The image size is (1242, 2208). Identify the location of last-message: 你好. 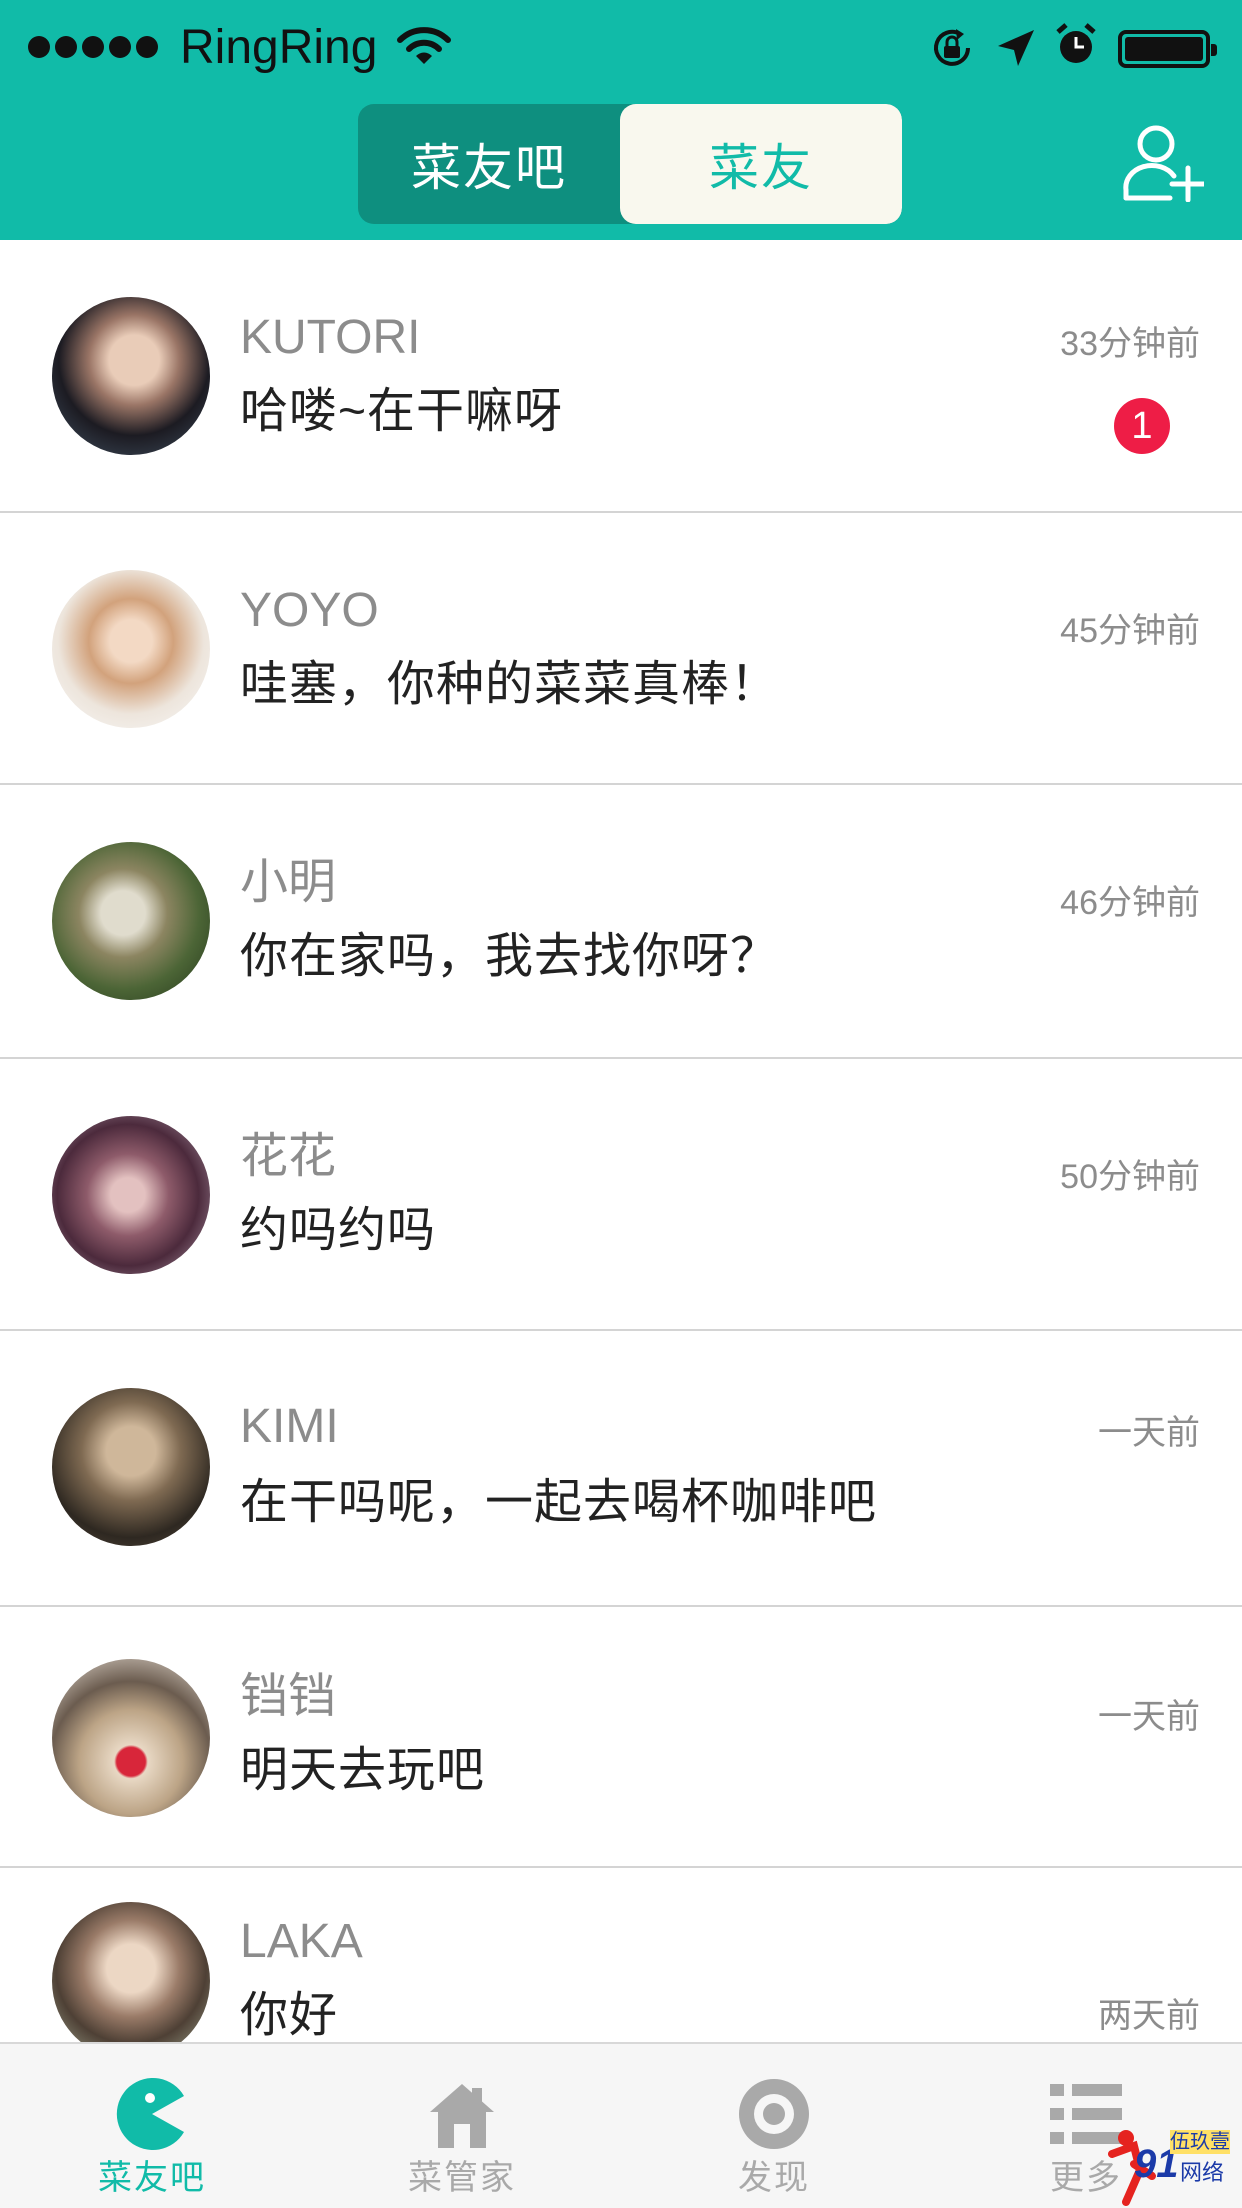
(289, 2015).